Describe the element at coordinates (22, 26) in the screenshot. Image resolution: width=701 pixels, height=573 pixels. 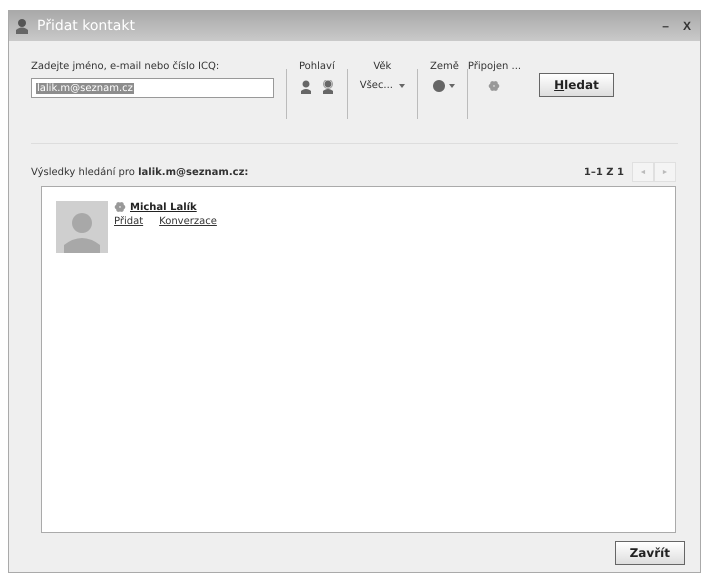
I see `person-icon` at that location.